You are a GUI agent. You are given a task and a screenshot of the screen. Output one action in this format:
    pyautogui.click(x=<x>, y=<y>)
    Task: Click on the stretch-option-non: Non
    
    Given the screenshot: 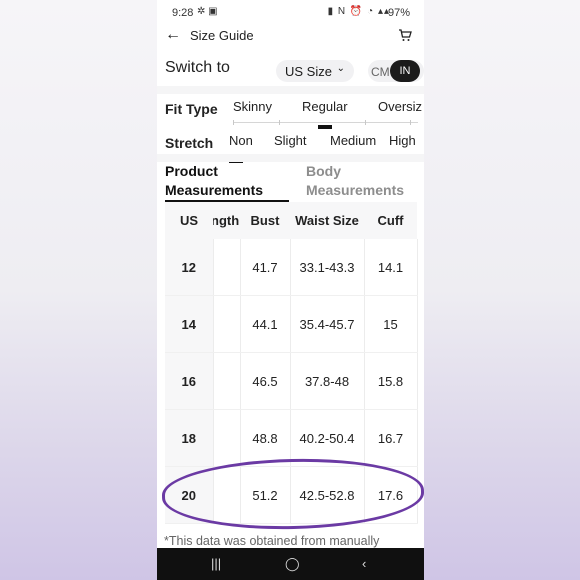 What is the action you would take?
    pyautogui.click(x=241, y=140)
    